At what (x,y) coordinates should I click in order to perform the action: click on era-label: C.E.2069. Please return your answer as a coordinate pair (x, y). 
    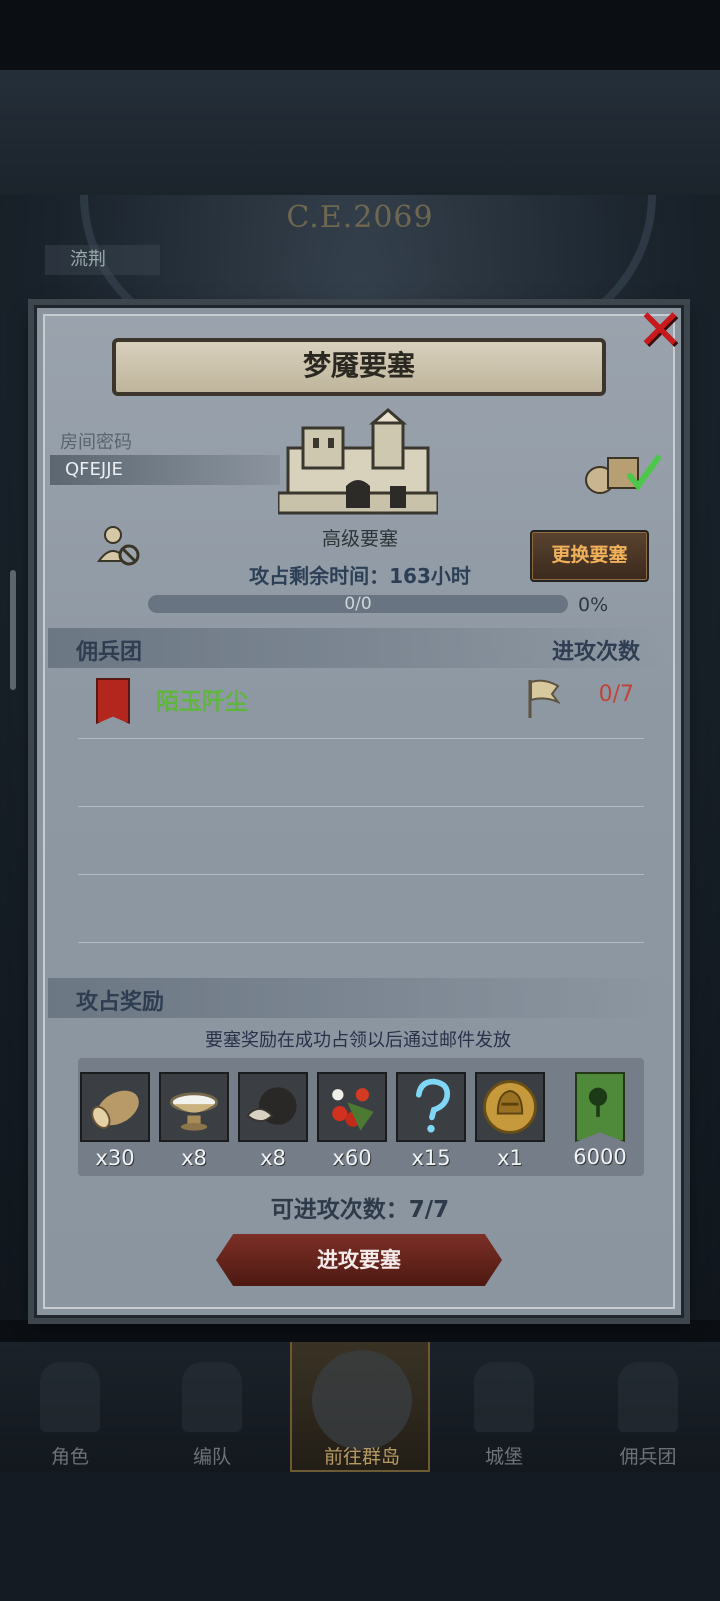
    Looking at the image, I should click on (360, 217).